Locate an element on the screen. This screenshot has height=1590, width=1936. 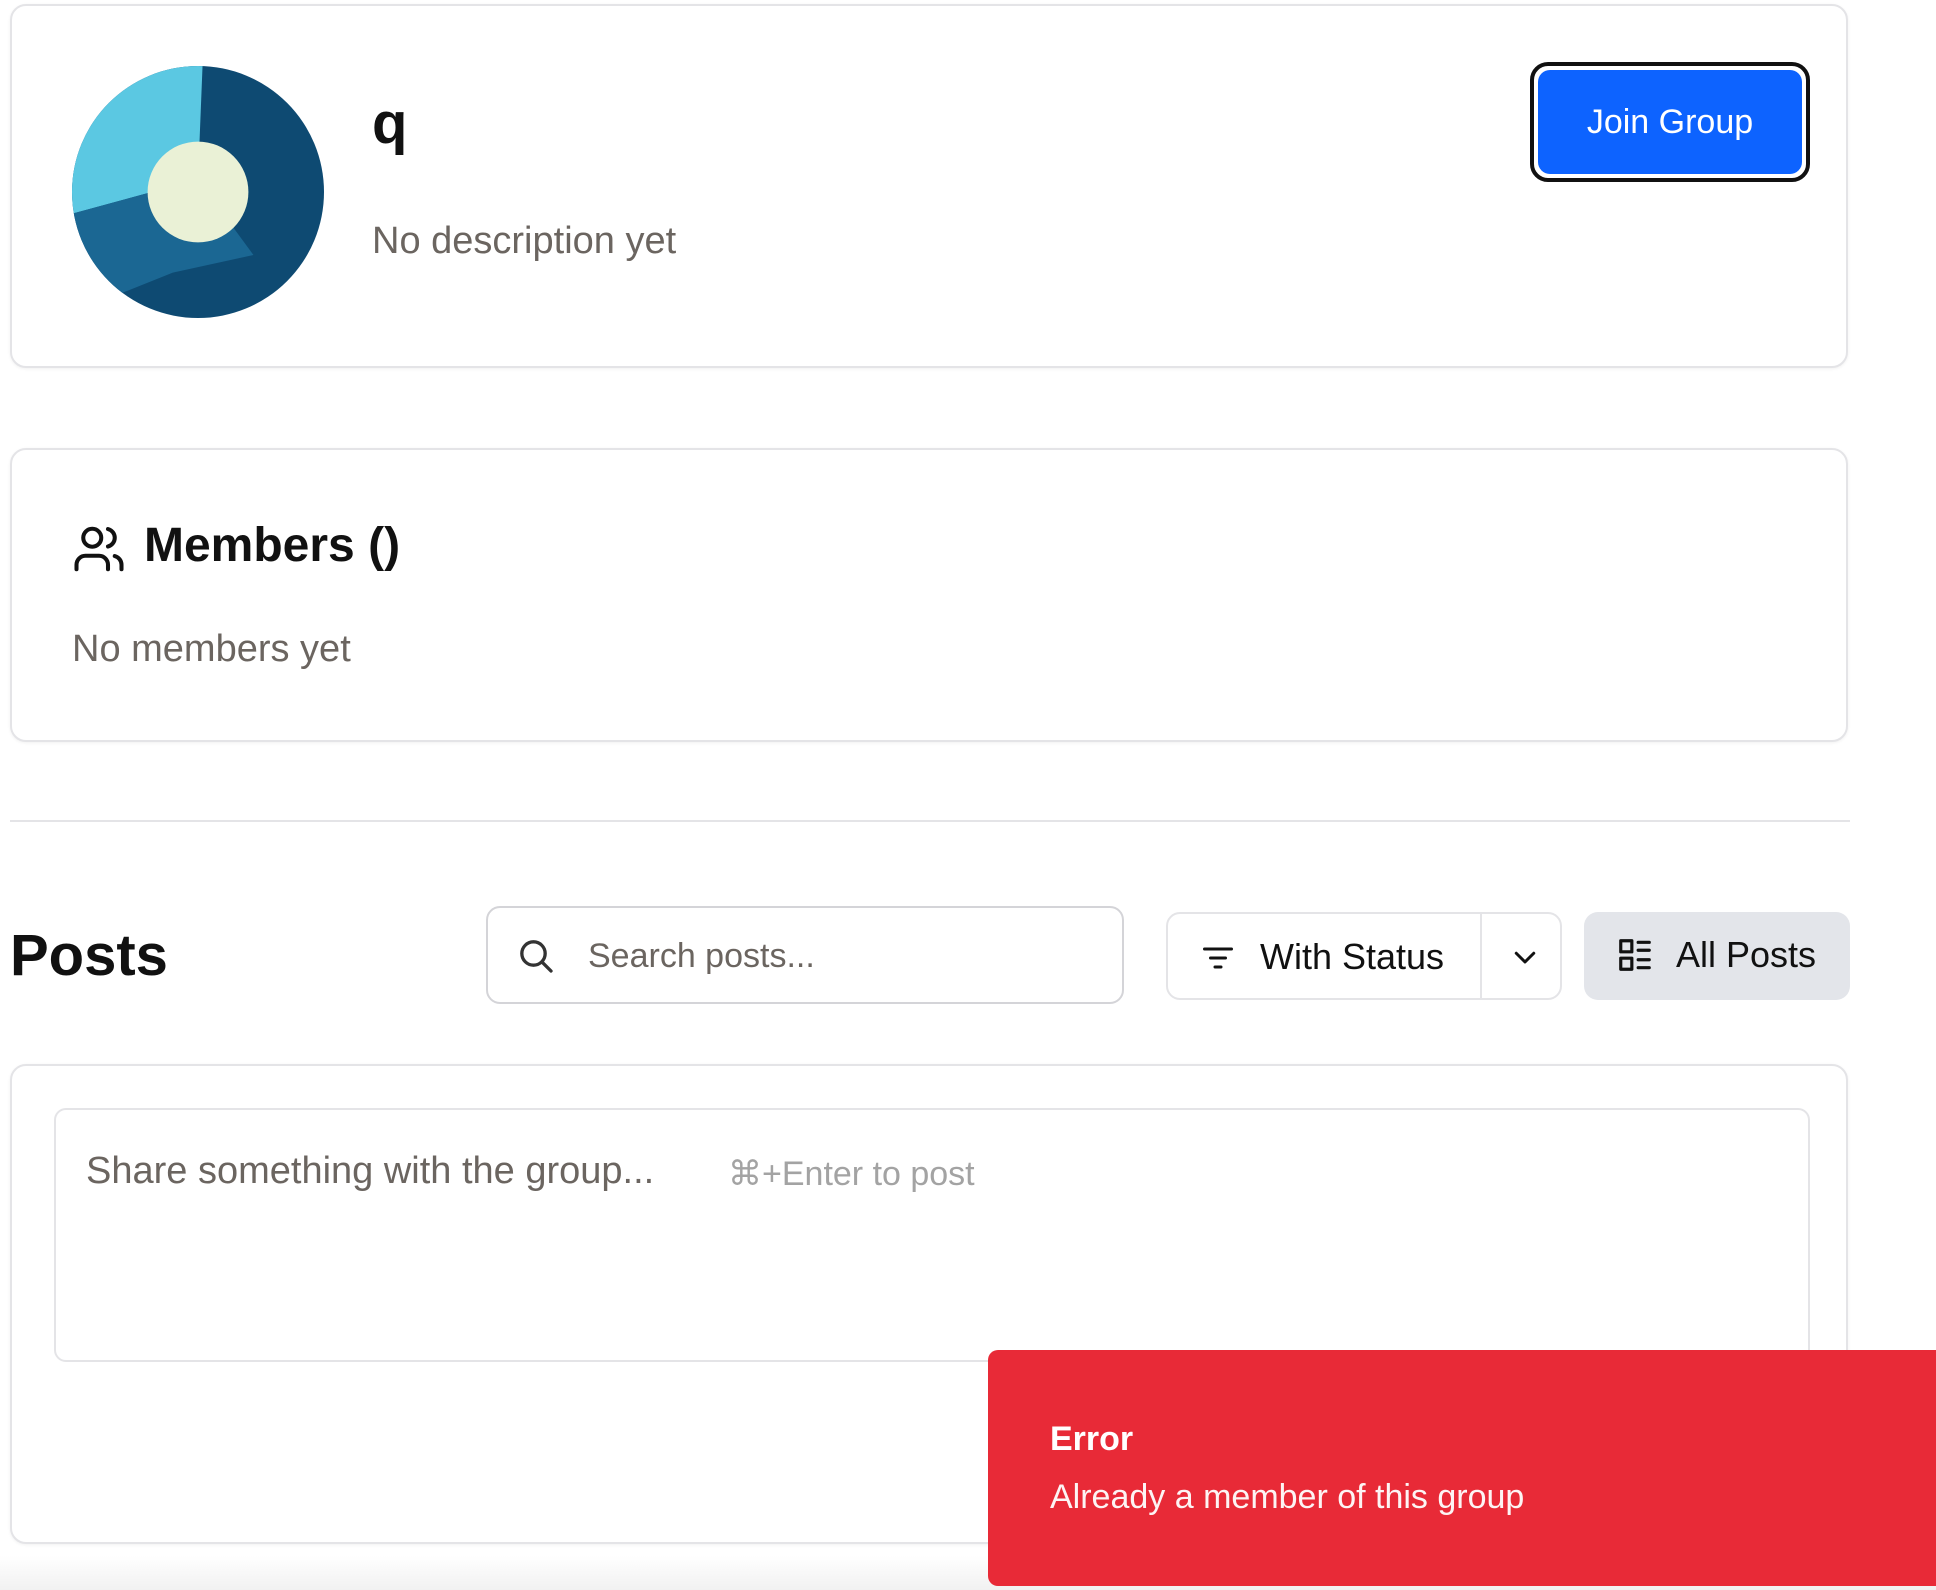
toast-message: Already a member of this group is located at coordinates (1287, 1497).